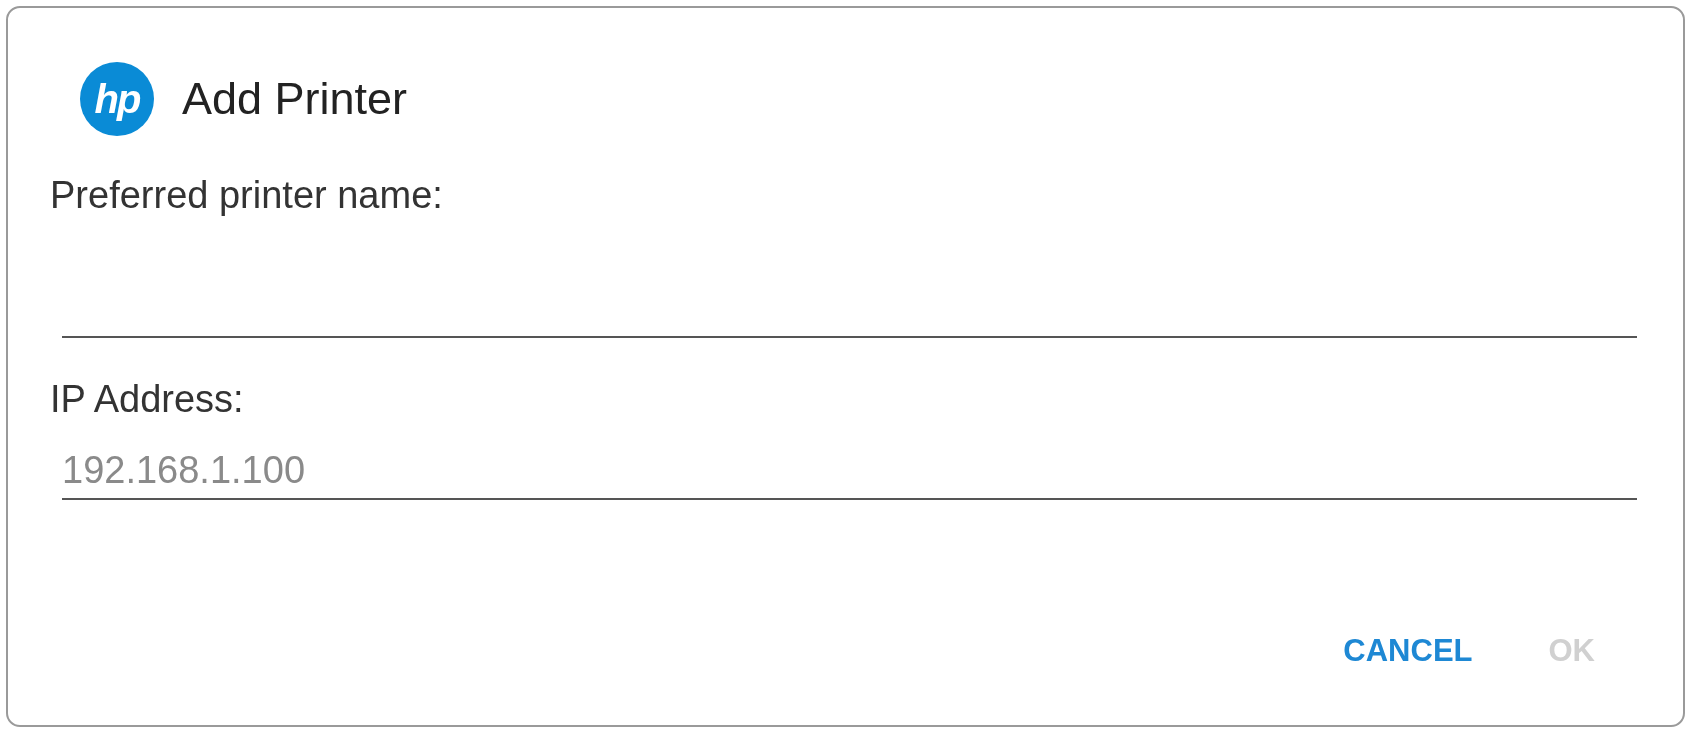 This screenshot has width=1693, height=735. What do you see at coordinates (295, 99) in the screenshot?
I see `dialog-title: Add Printer` at bounding box center [295, 99].